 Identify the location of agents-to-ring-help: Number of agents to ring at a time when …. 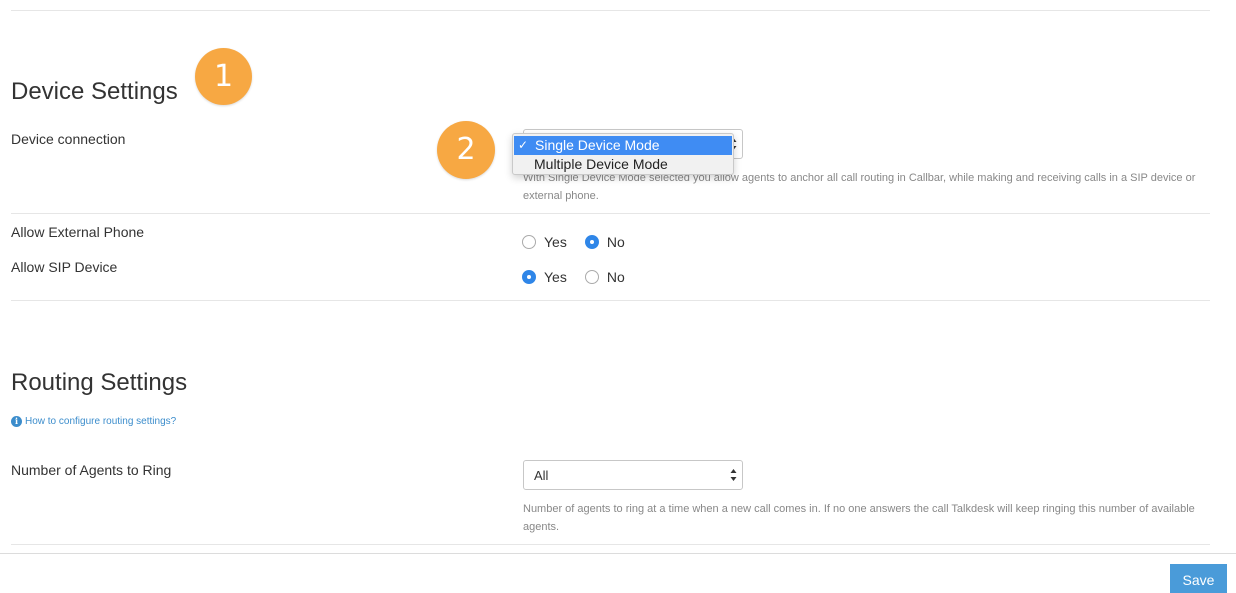
(859, 518).